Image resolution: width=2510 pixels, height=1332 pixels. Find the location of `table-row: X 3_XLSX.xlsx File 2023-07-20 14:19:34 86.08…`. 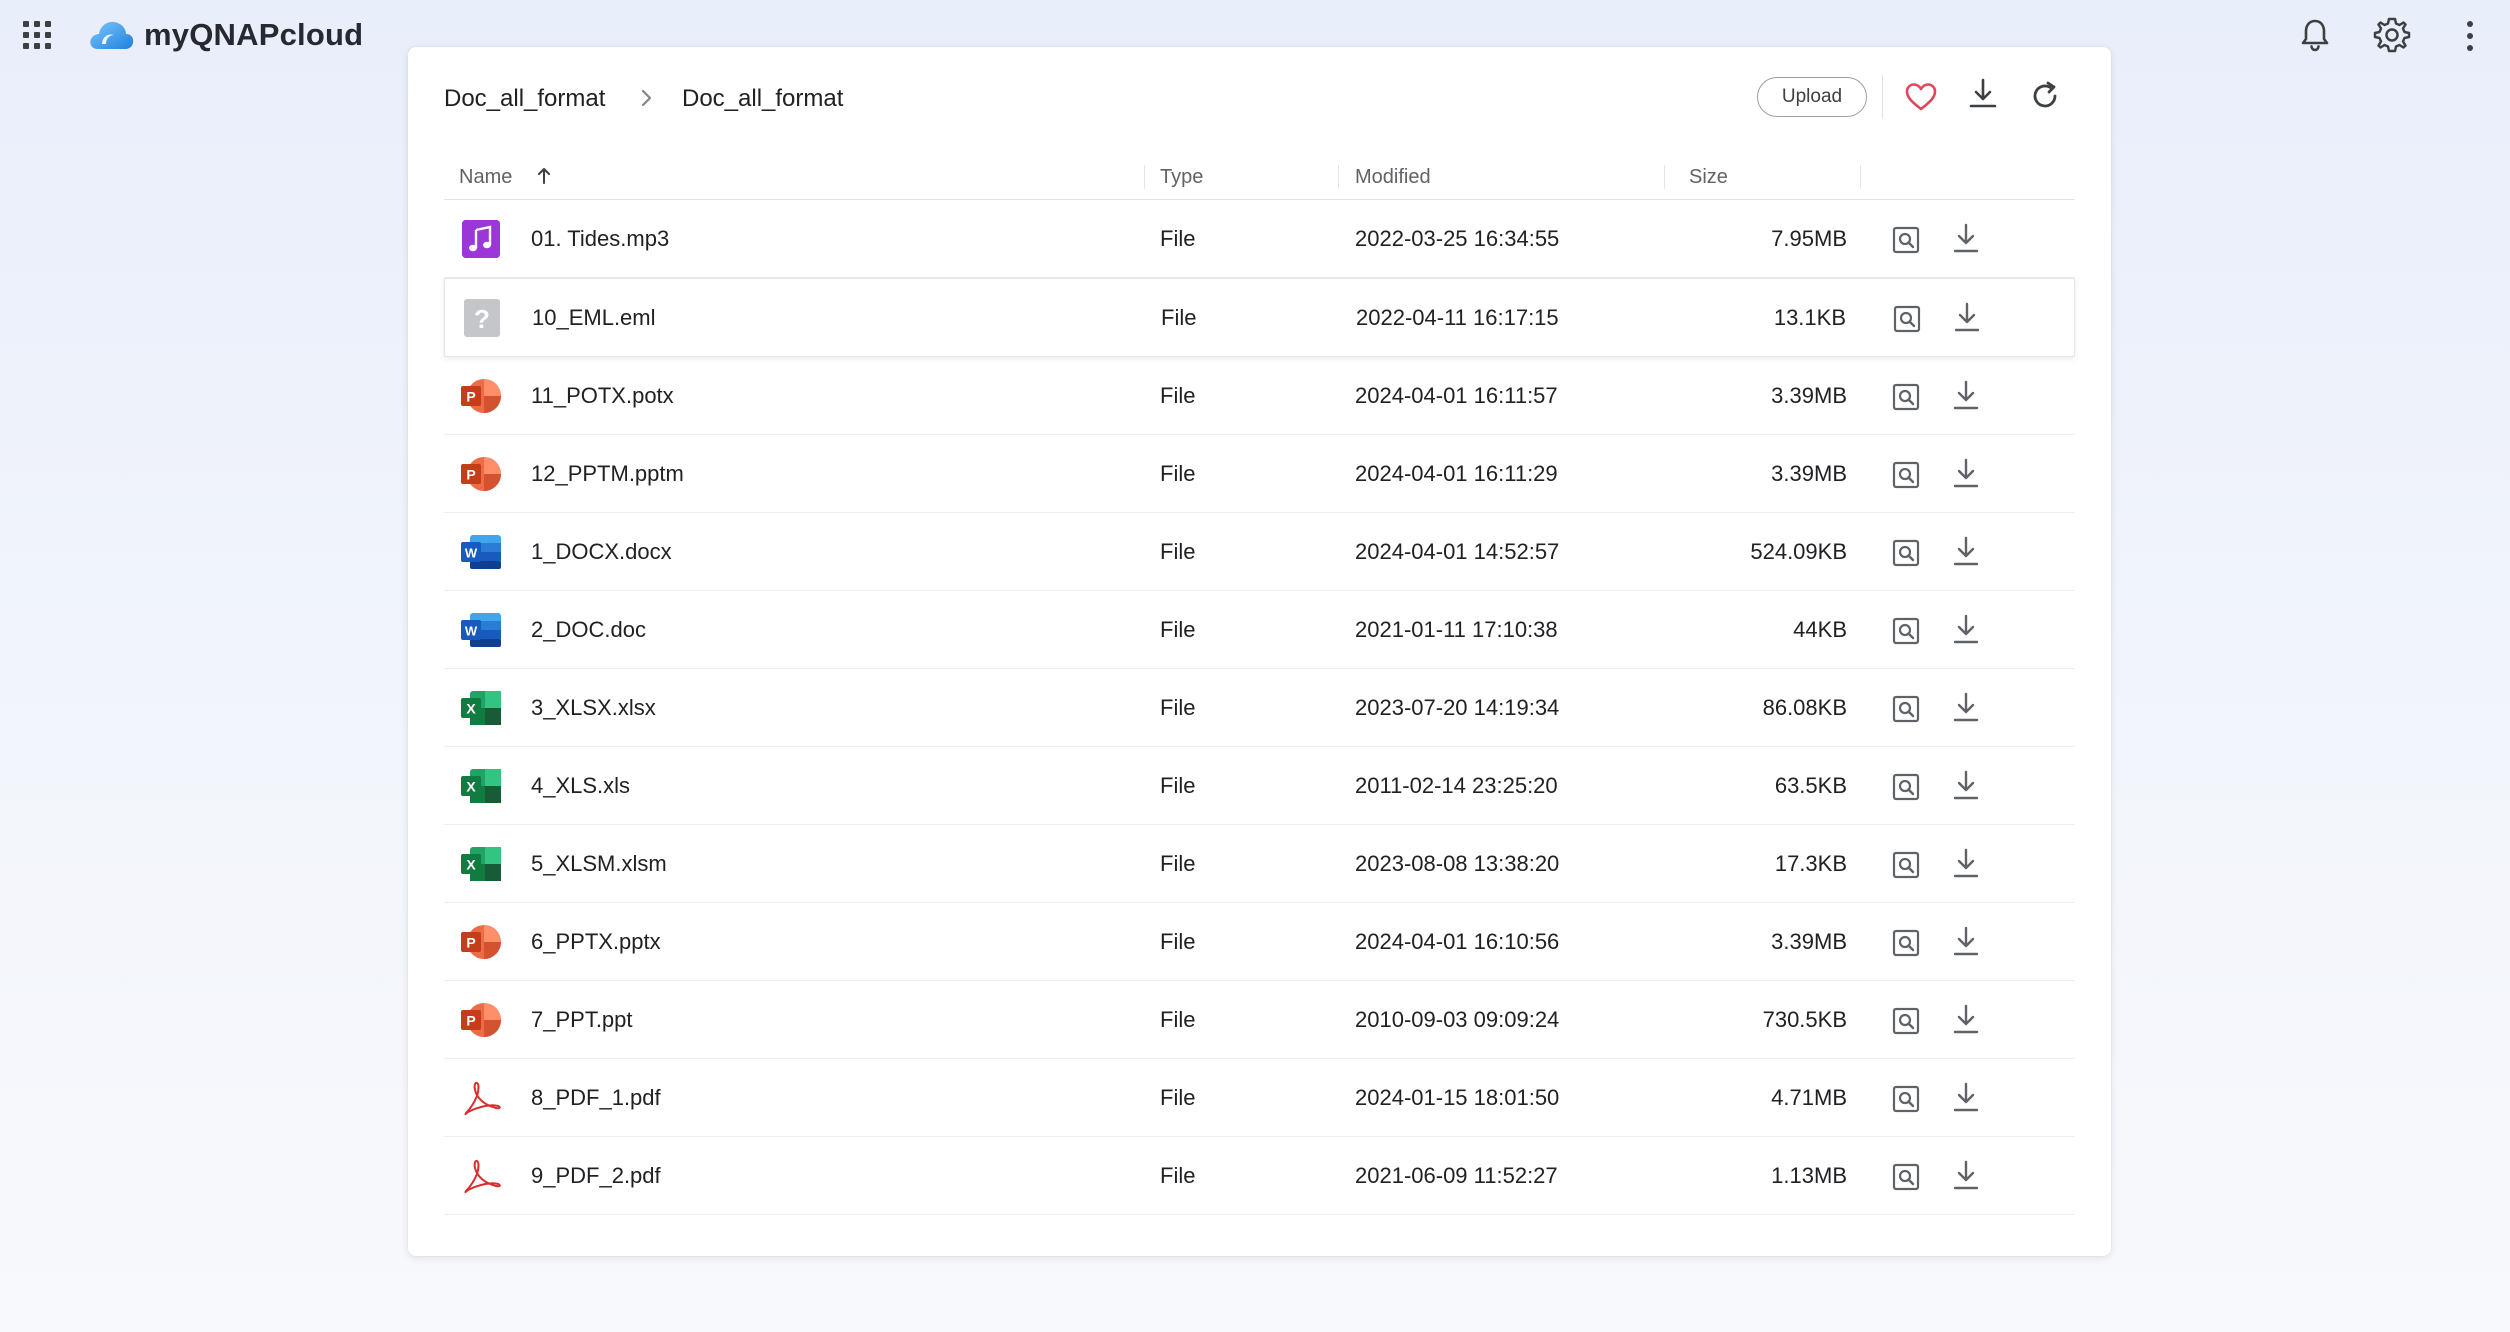

table-row: X 3_XLSX.xlsx File 2023-07-20 14:19:34 86.08… is located at coordinates (1259, 708).